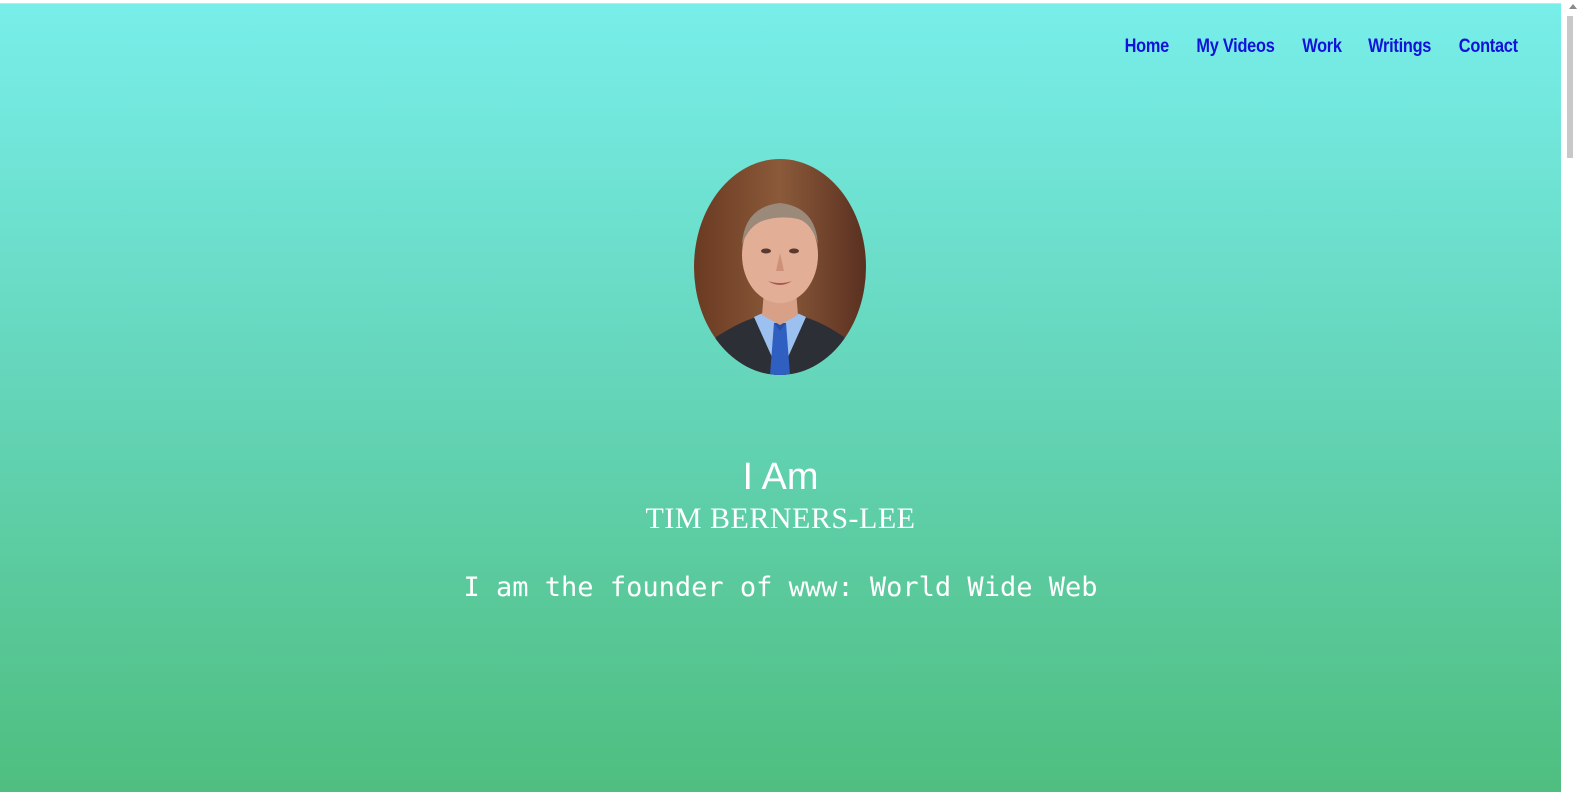 The width and height of the screenshot is (1590, 792). What do you see at coordinates (1570, 87) in the screenshot?
I see `scrollbar-thumb` at bounding box center [1570, 87].